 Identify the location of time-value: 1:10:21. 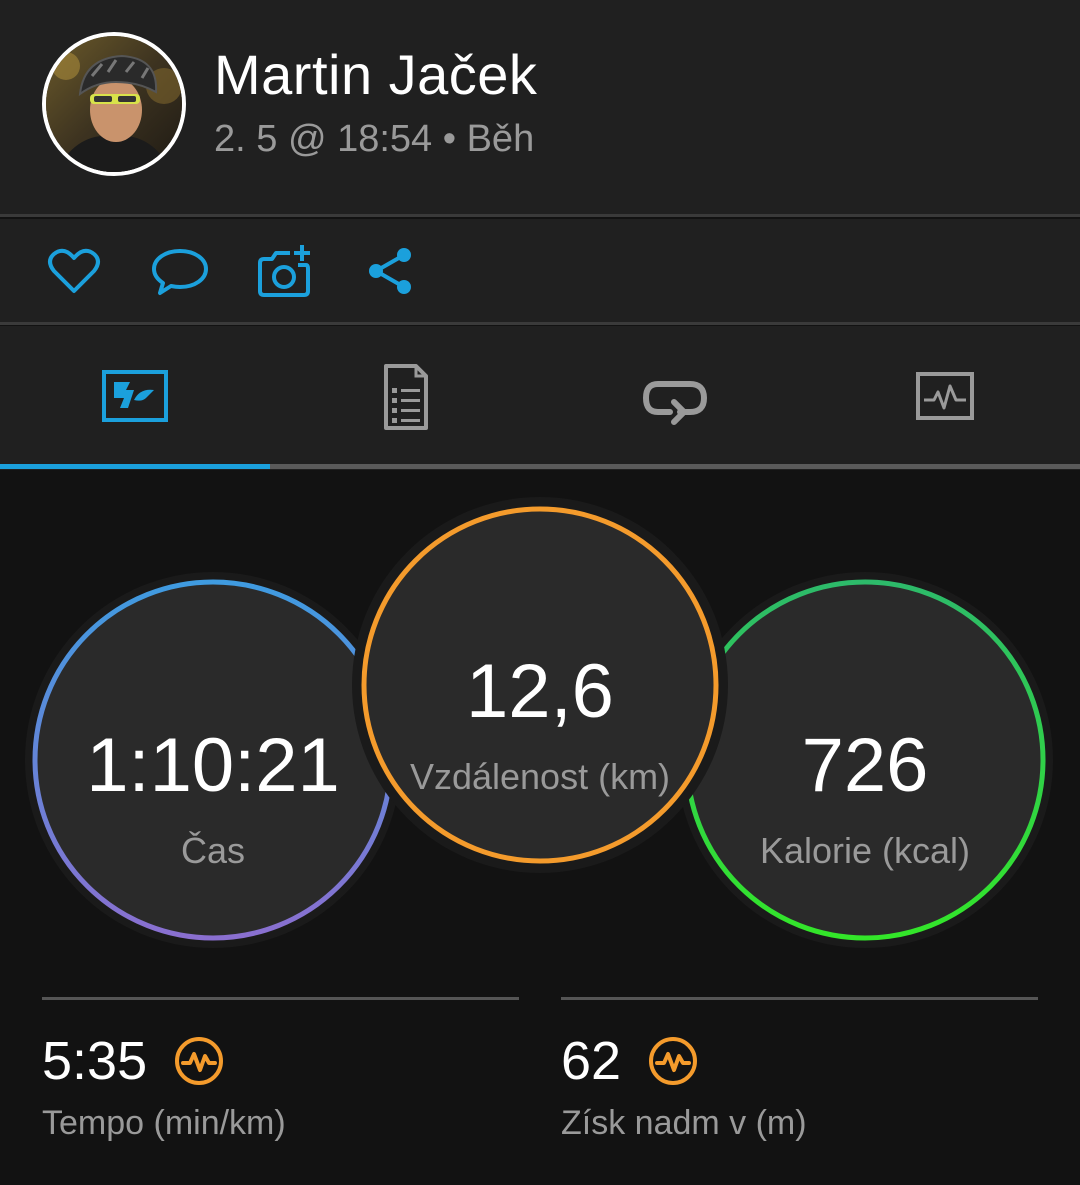
(213, 765).